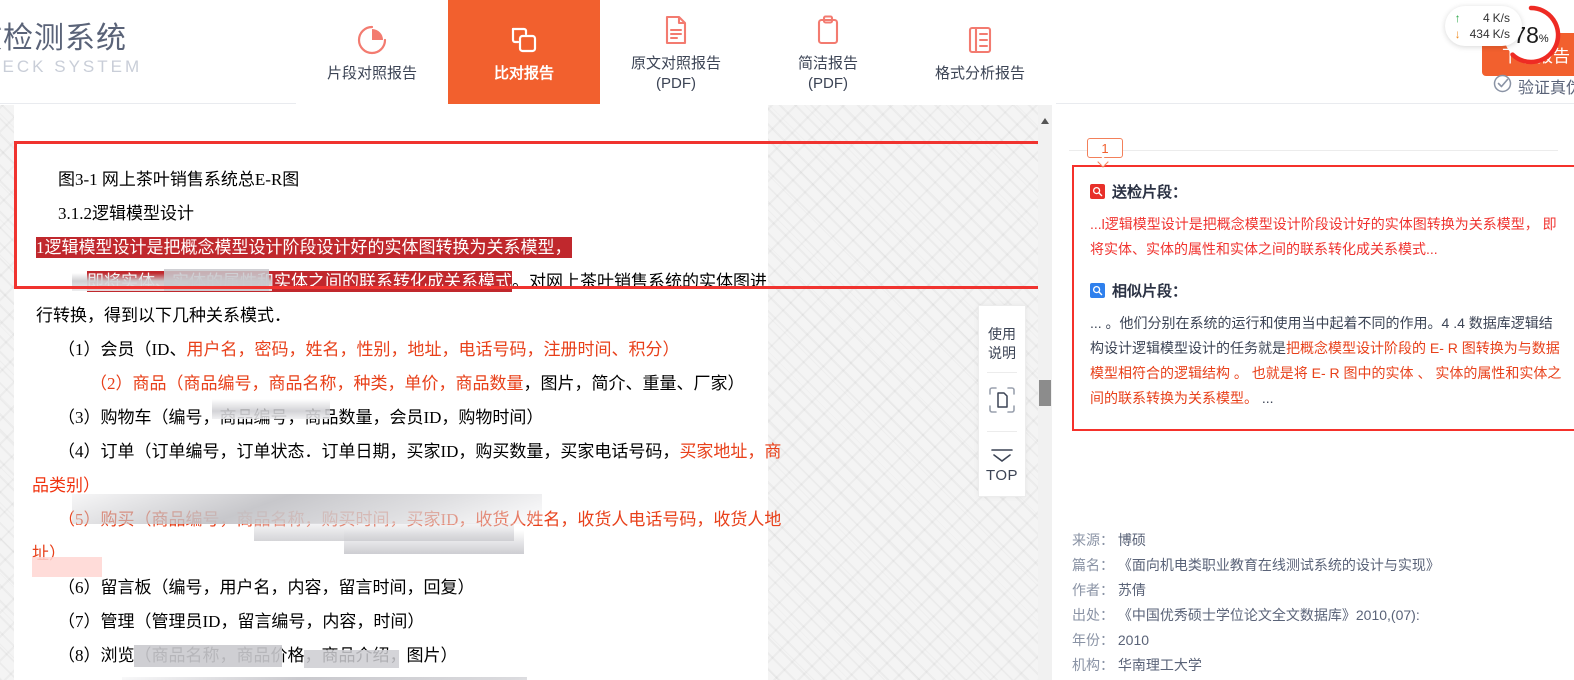 Image resolution: width=1574 pixels, height=680 pixels. I want to click on document-red-text: 买家地址，商, so click(730, 451).